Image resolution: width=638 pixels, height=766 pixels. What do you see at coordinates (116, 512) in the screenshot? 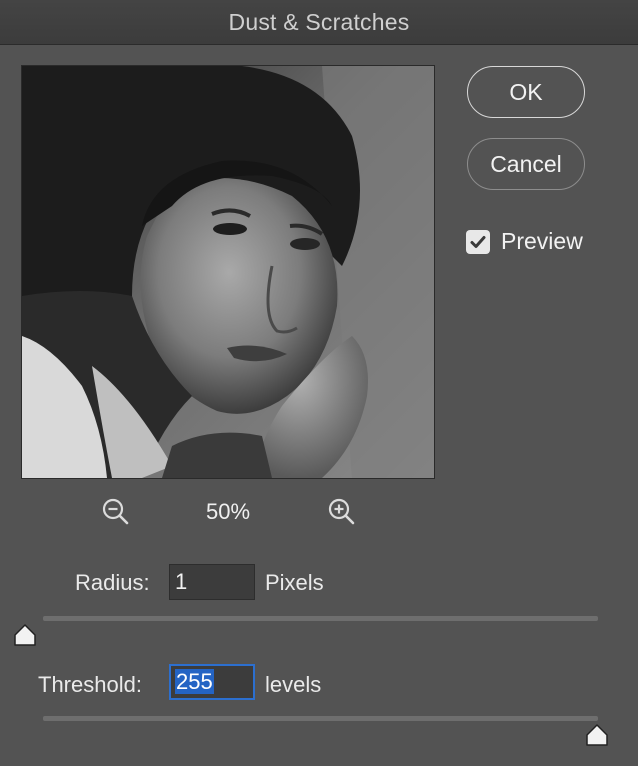
I see `zoom-out-icon` at bounding box center [116, 512].